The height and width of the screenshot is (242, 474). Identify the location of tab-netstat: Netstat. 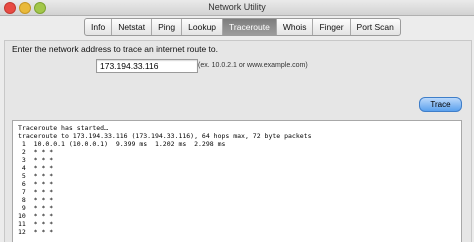
(132, 27).